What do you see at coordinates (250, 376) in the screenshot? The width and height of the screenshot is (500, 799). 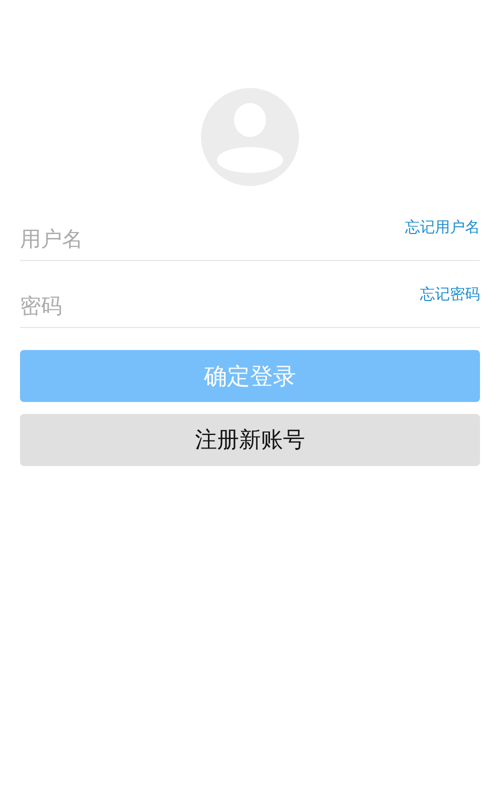 I see `login-button: 确定登录` at bounding box center [250, 376].